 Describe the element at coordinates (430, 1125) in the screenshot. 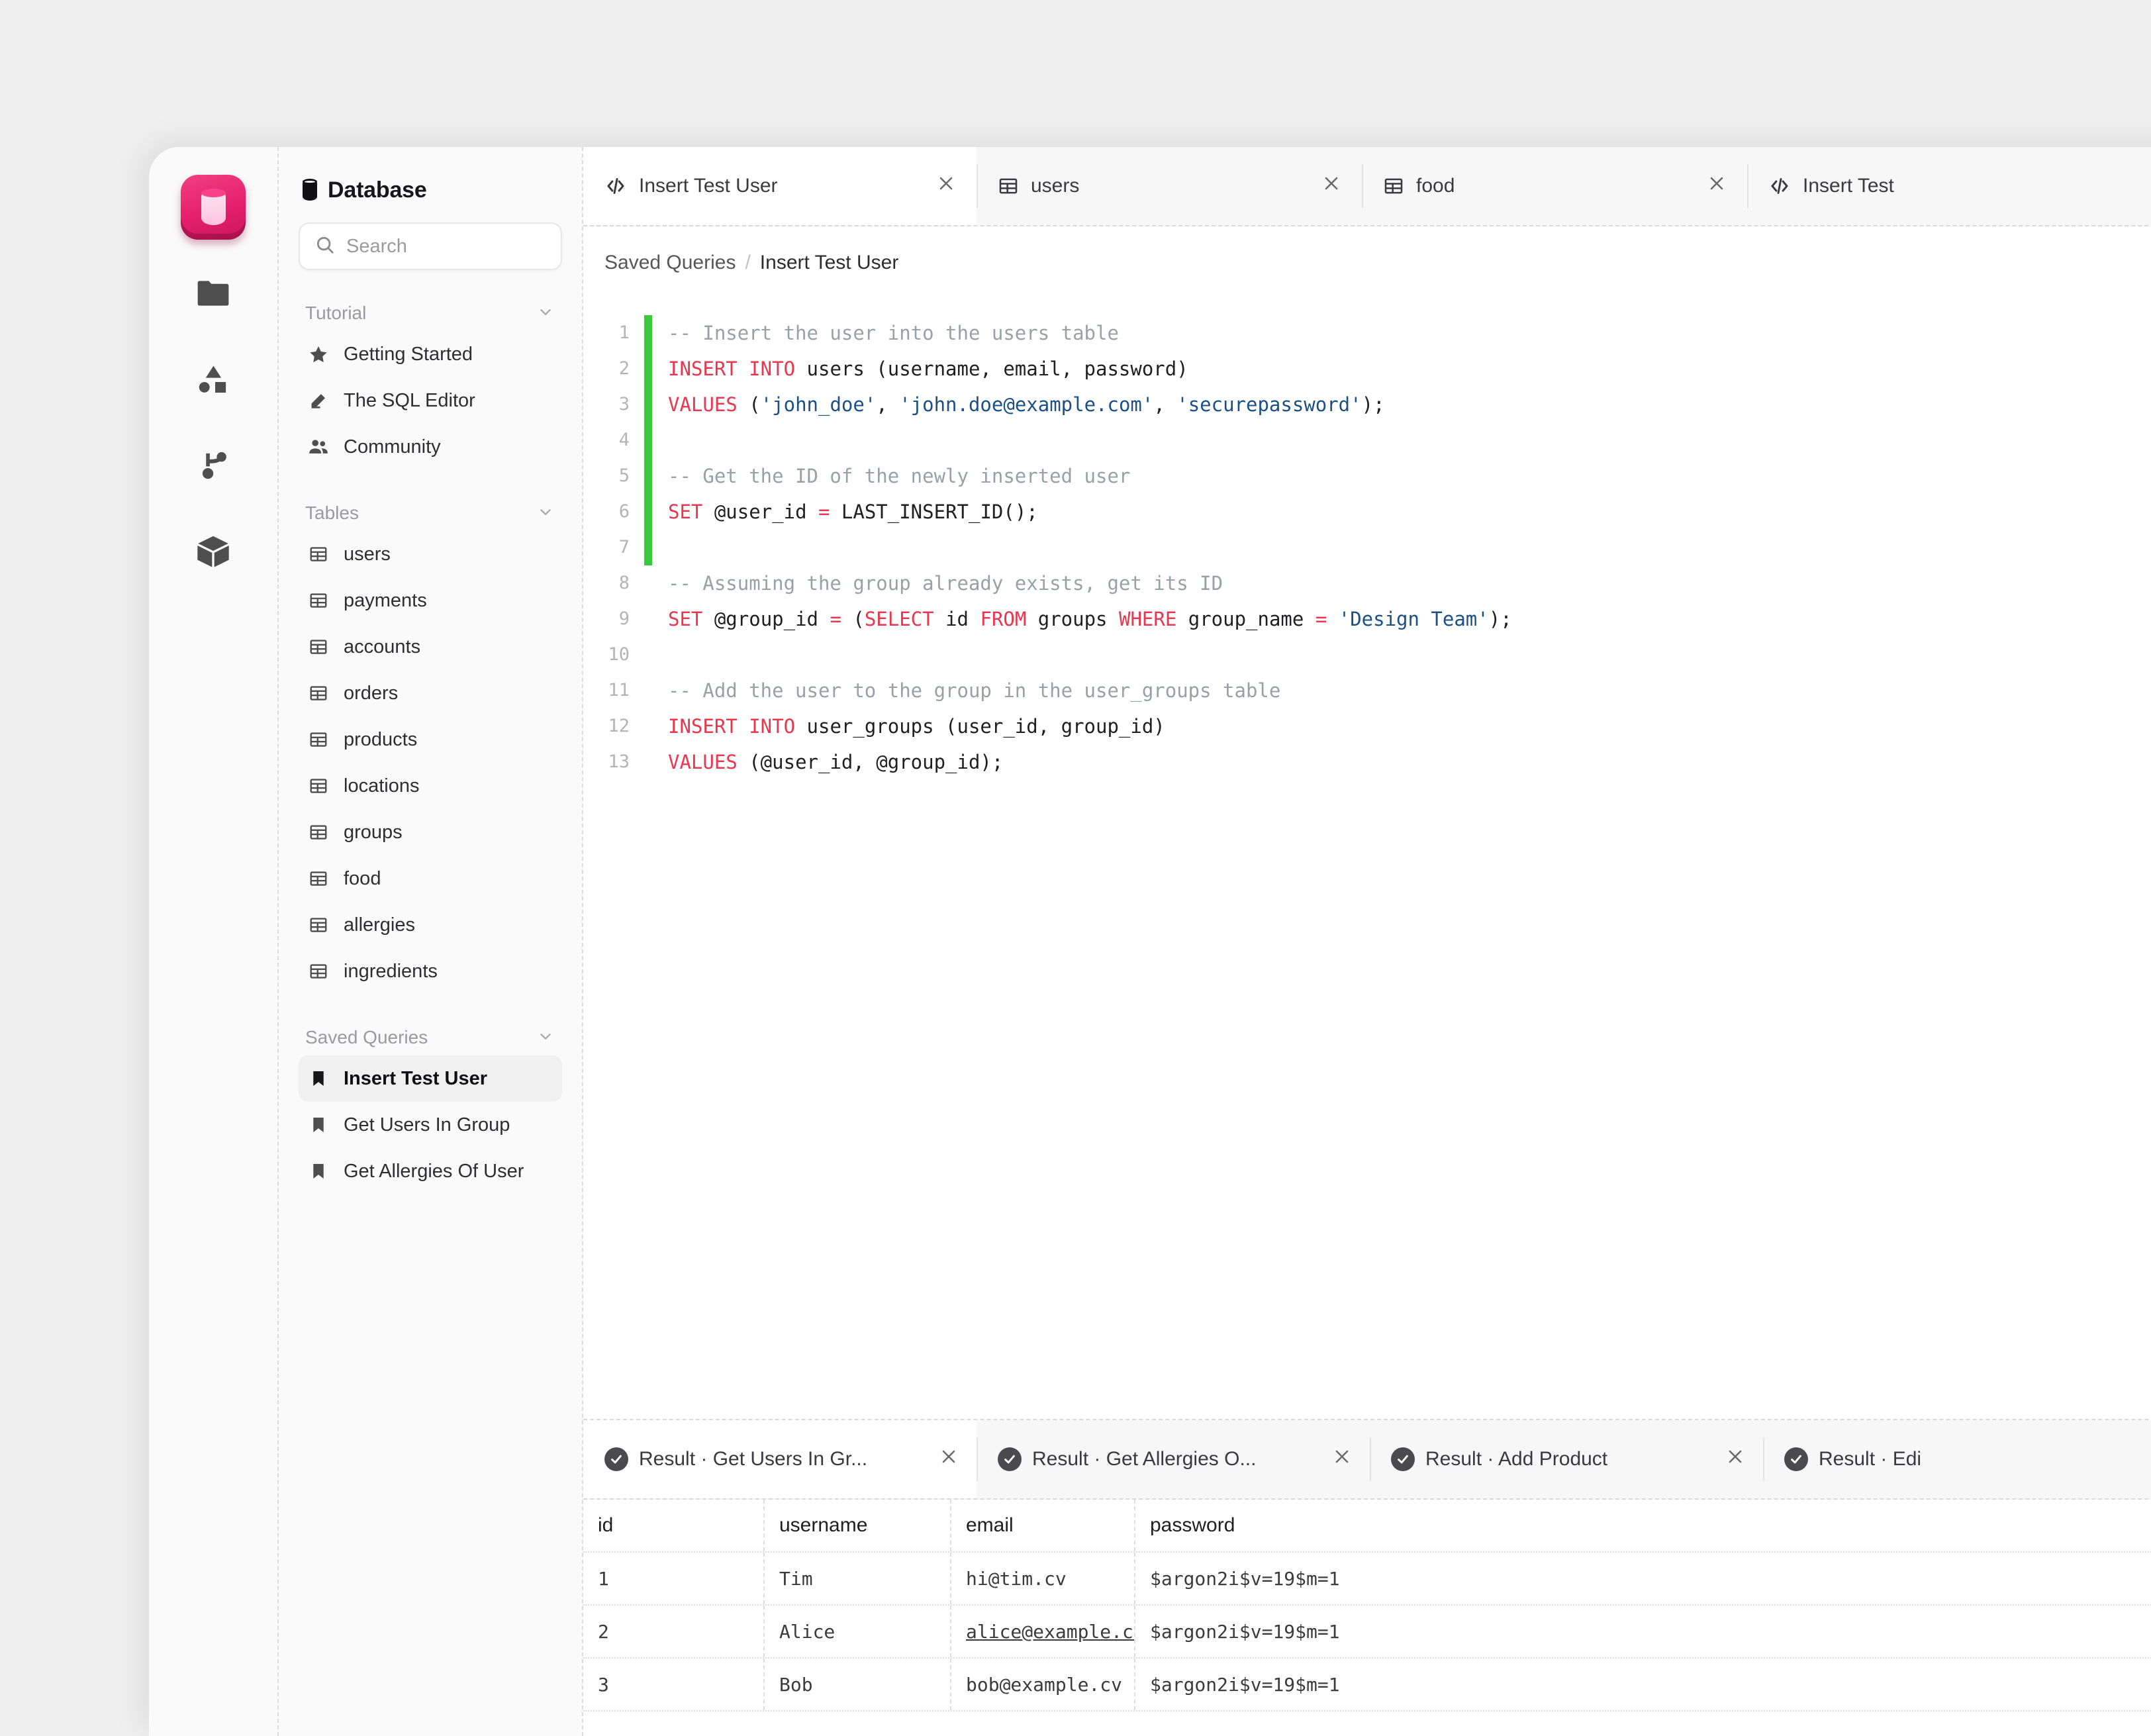

I see `sidebar-item-query-get-users-in-group: Get Users In Group` at that location.